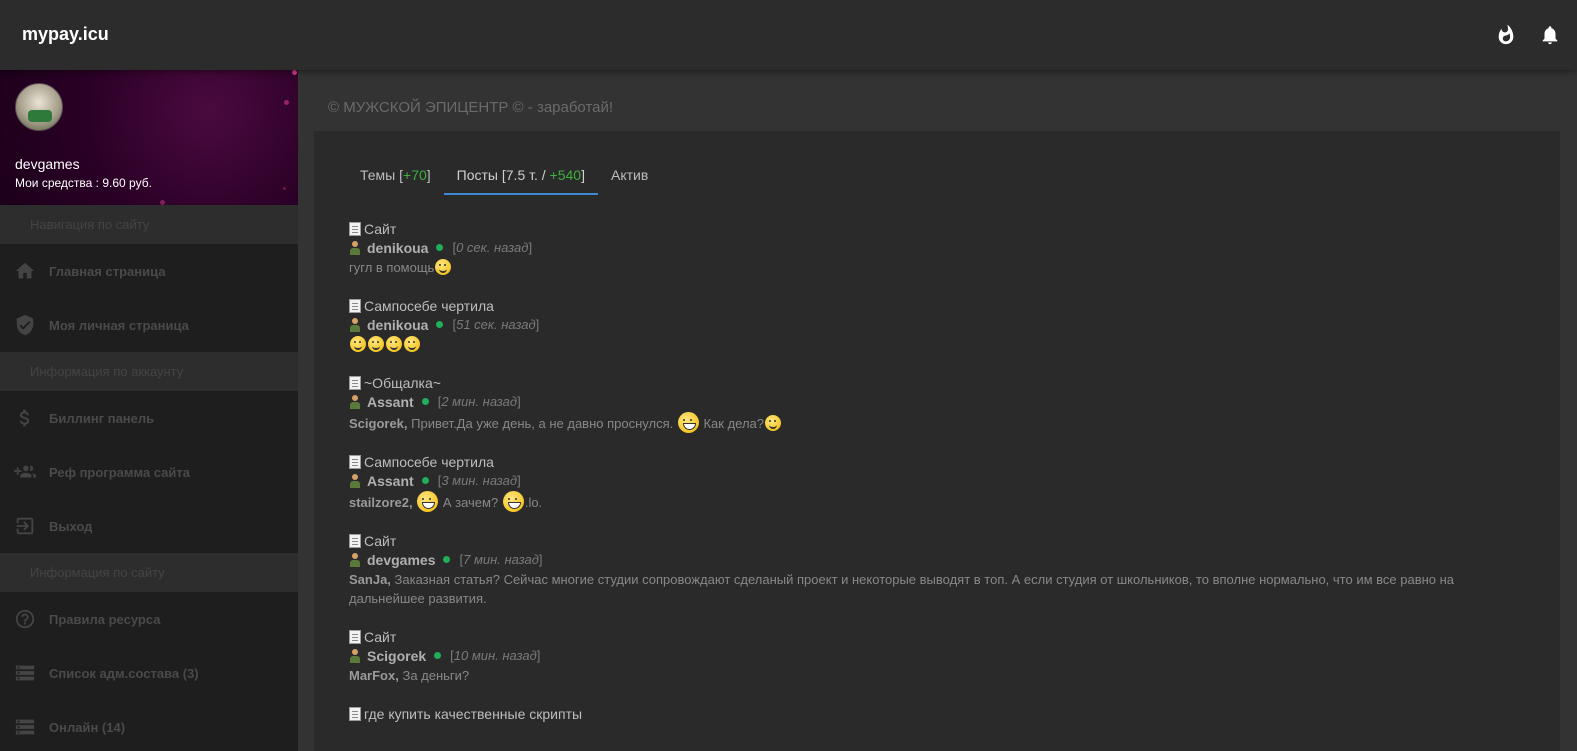  What do you see at coordinates (149, 572) in the screenshot?
I see `nav-section-header: Информация по сайту` at bounding box center [149, 572].